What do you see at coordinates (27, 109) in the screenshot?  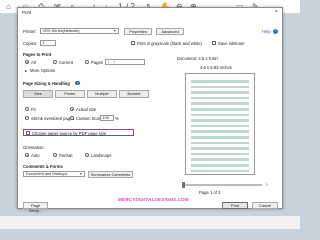 I see `fit-radio` at bounding box center [27, 109].